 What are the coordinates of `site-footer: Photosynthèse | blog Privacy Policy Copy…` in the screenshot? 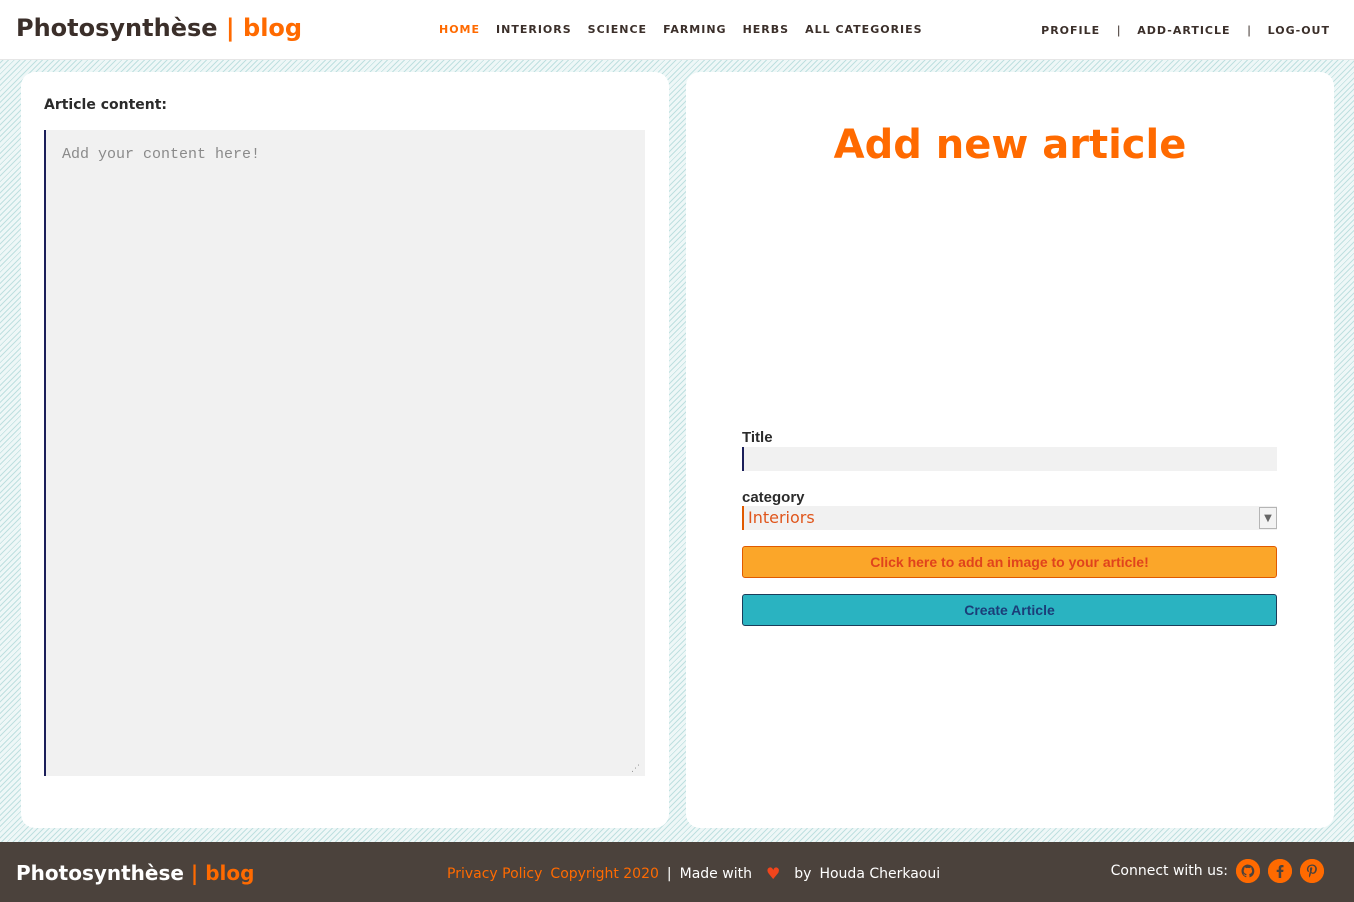 It's located at (677, 872).